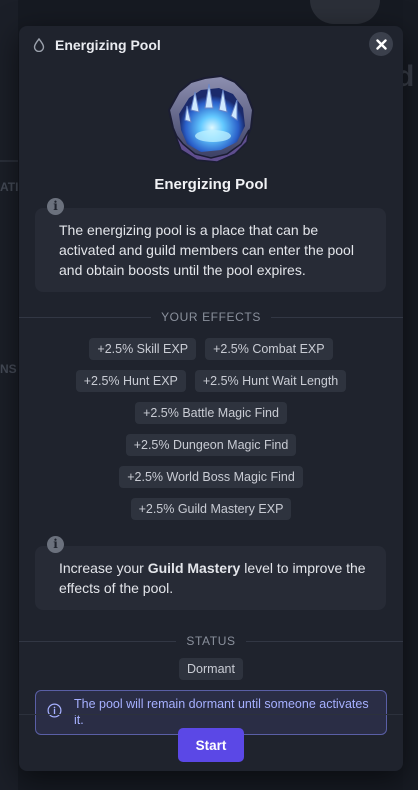 This screenshot has width=418, height=790. What do you see at coordinates (211, 118) in the screenshot?
I see `energizing-pool-illustration` at bounding box center [211, 118].